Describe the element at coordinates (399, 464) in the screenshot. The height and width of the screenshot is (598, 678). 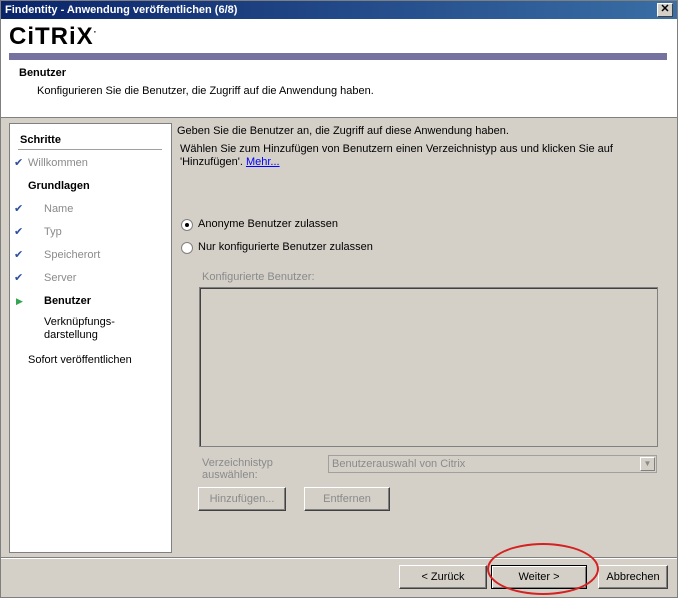
I see `directory-type-value: Benutzerauswahl von Citrix` at that location.